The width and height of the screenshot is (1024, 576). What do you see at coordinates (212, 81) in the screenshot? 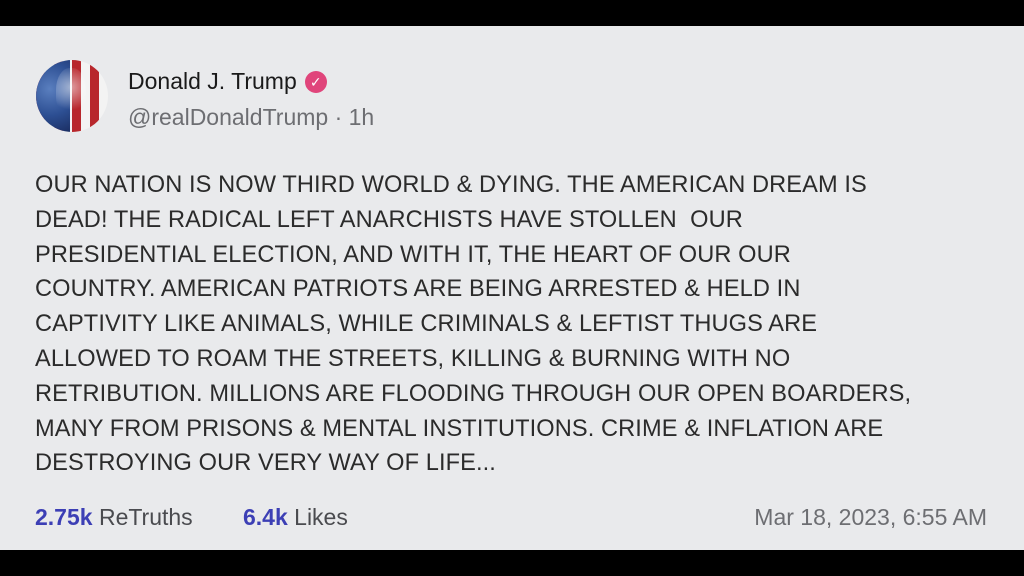
I see `author-name: Donald J. Trump` at bounding box center [212, 81].